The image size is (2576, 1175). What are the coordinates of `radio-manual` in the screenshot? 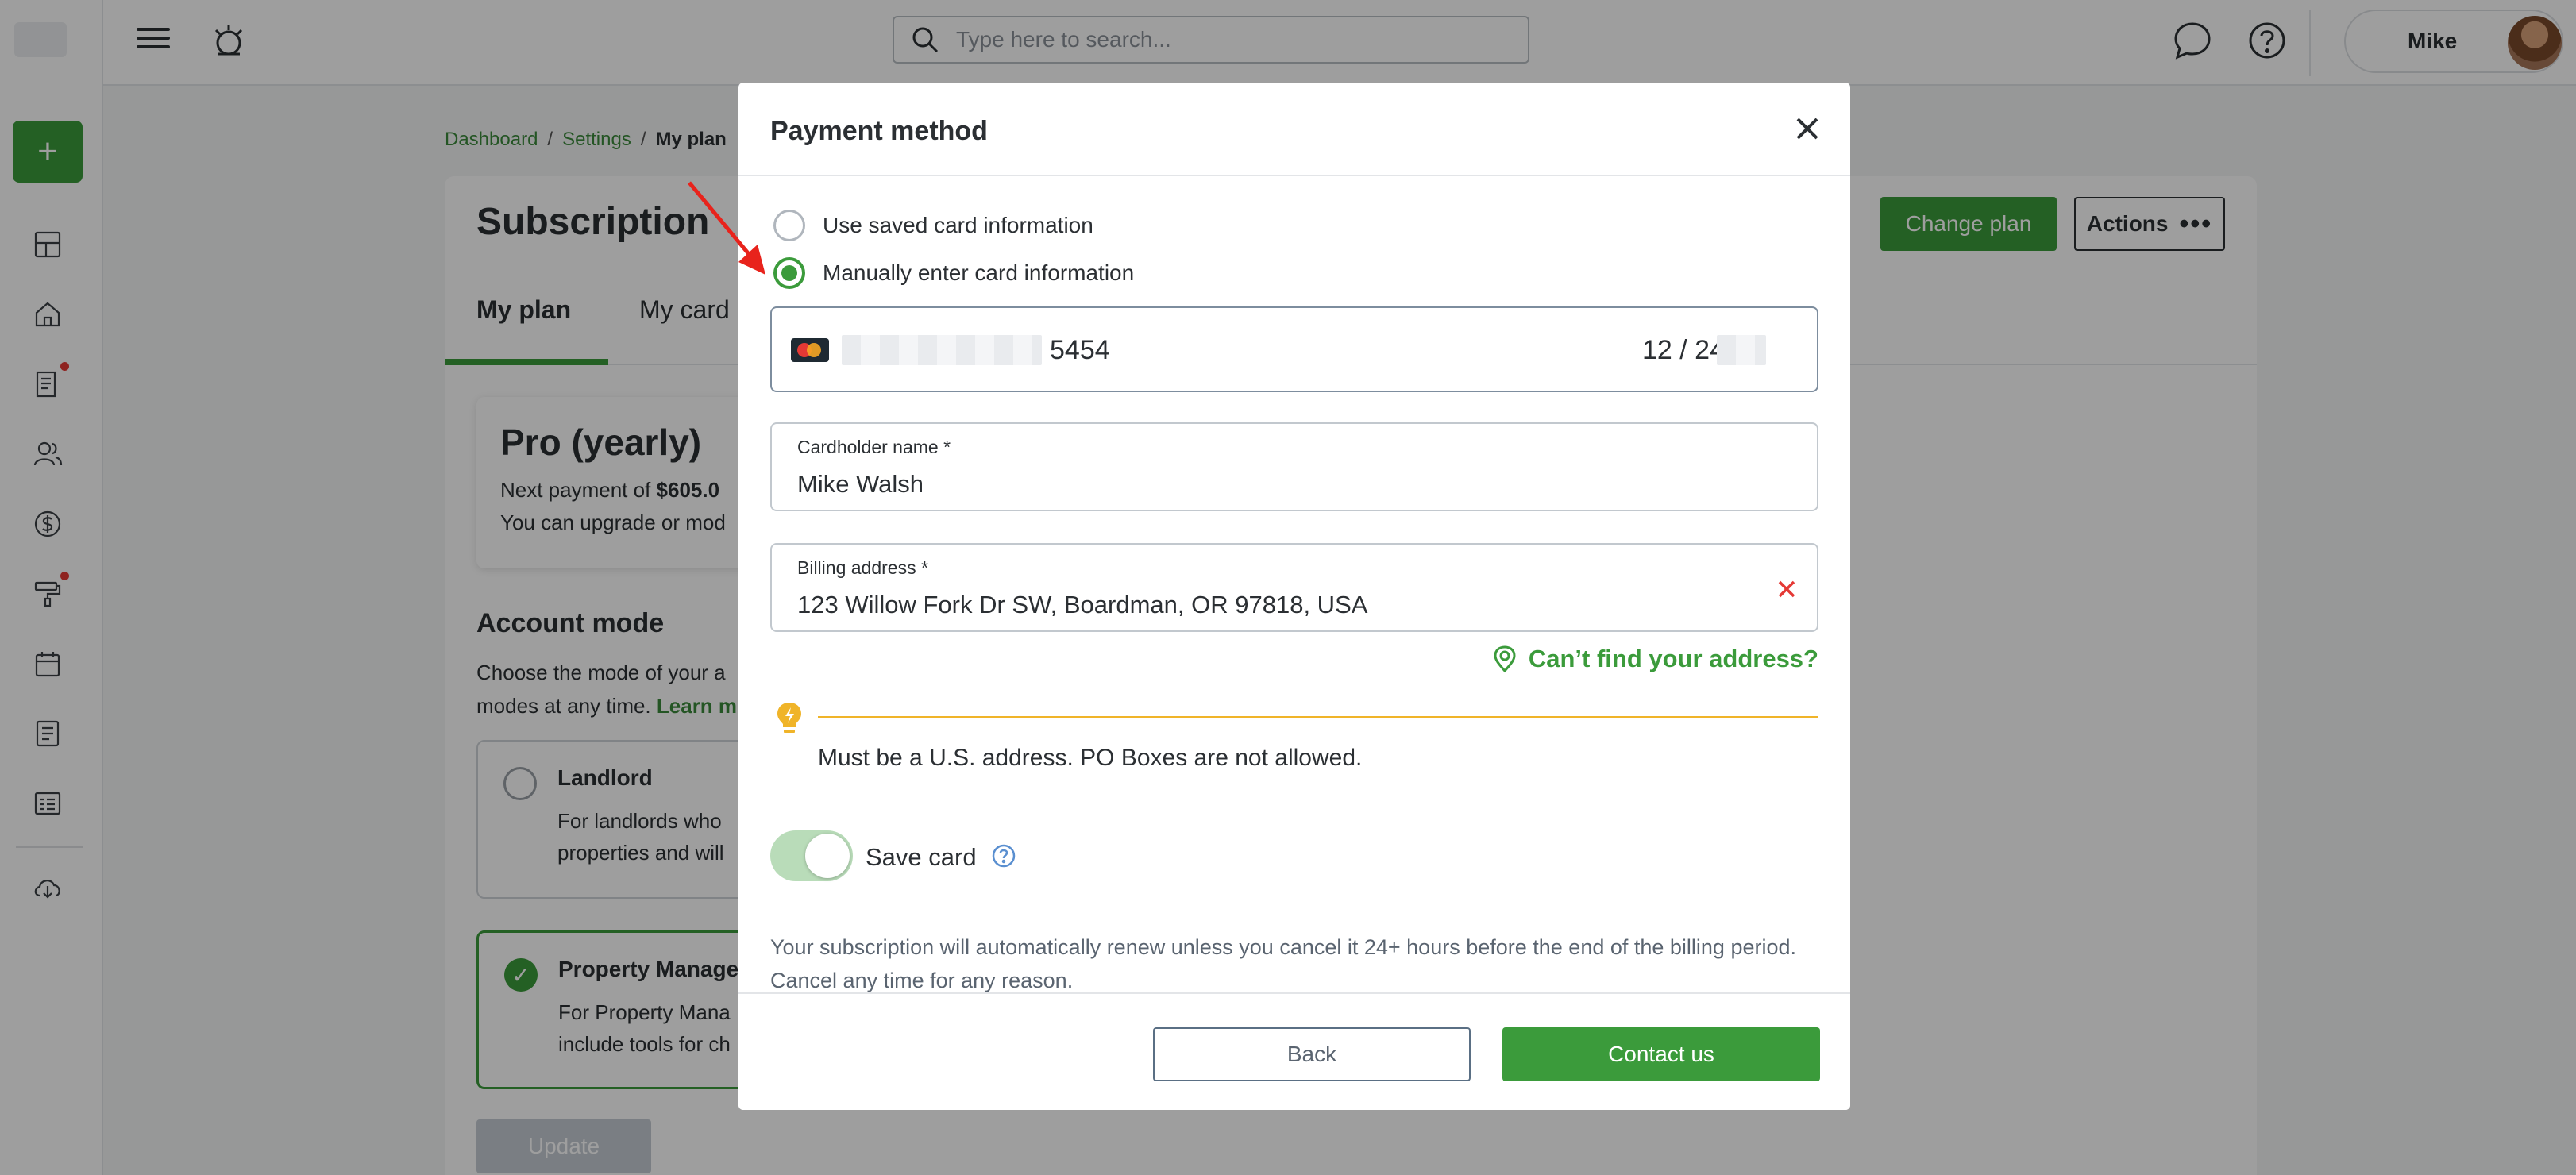 It's located at (789, 273).